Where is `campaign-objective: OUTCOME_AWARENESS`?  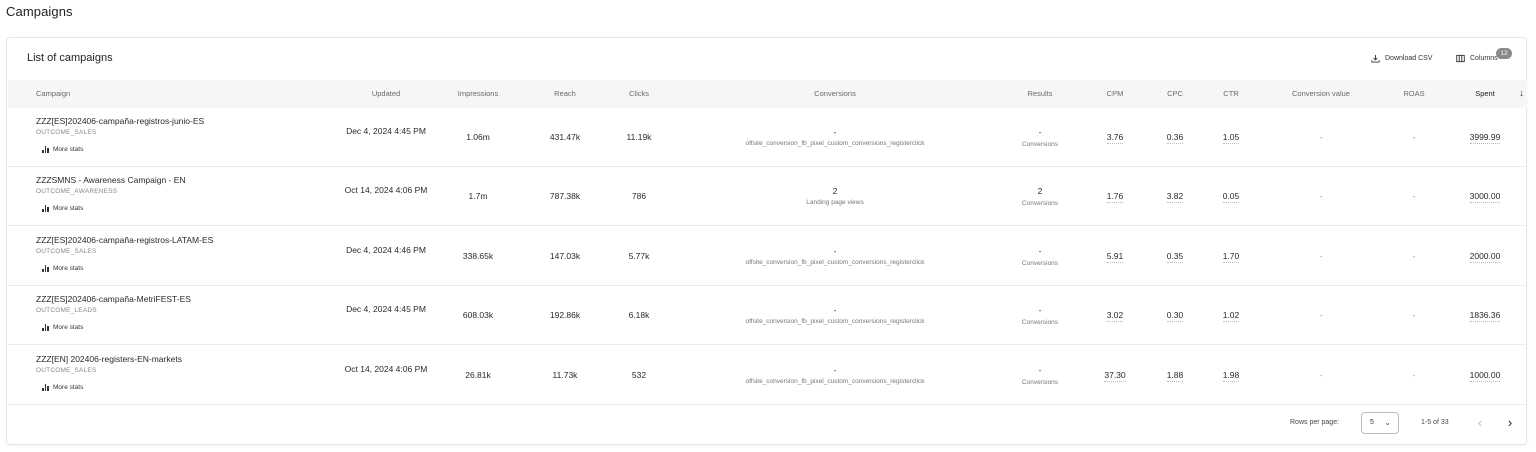
campaign-objective: OUTCOME_AWARENESS is located at coordinates (77, 192).